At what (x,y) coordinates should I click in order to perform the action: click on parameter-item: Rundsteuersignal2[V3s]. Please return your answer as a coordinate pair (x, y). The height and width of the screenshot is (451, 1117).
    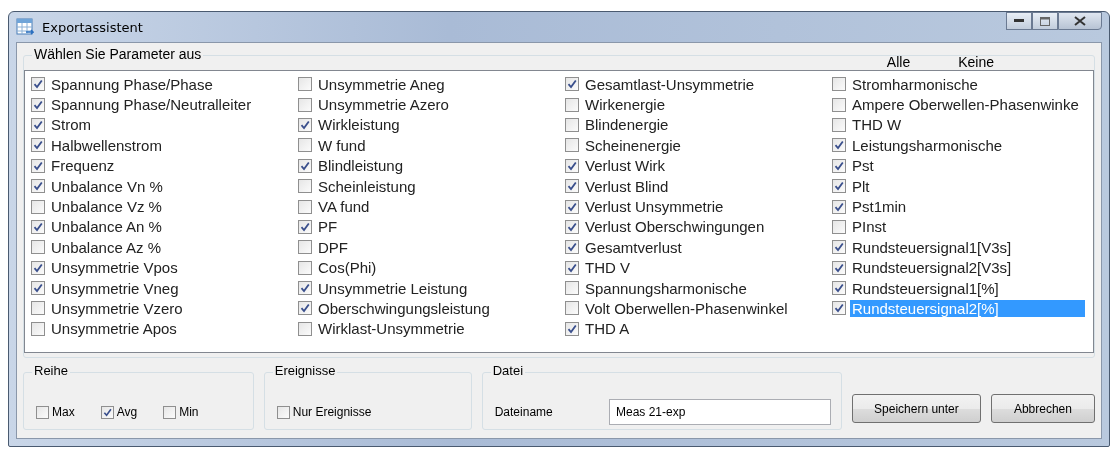
    Looking at the image, I should click on (932, 268).